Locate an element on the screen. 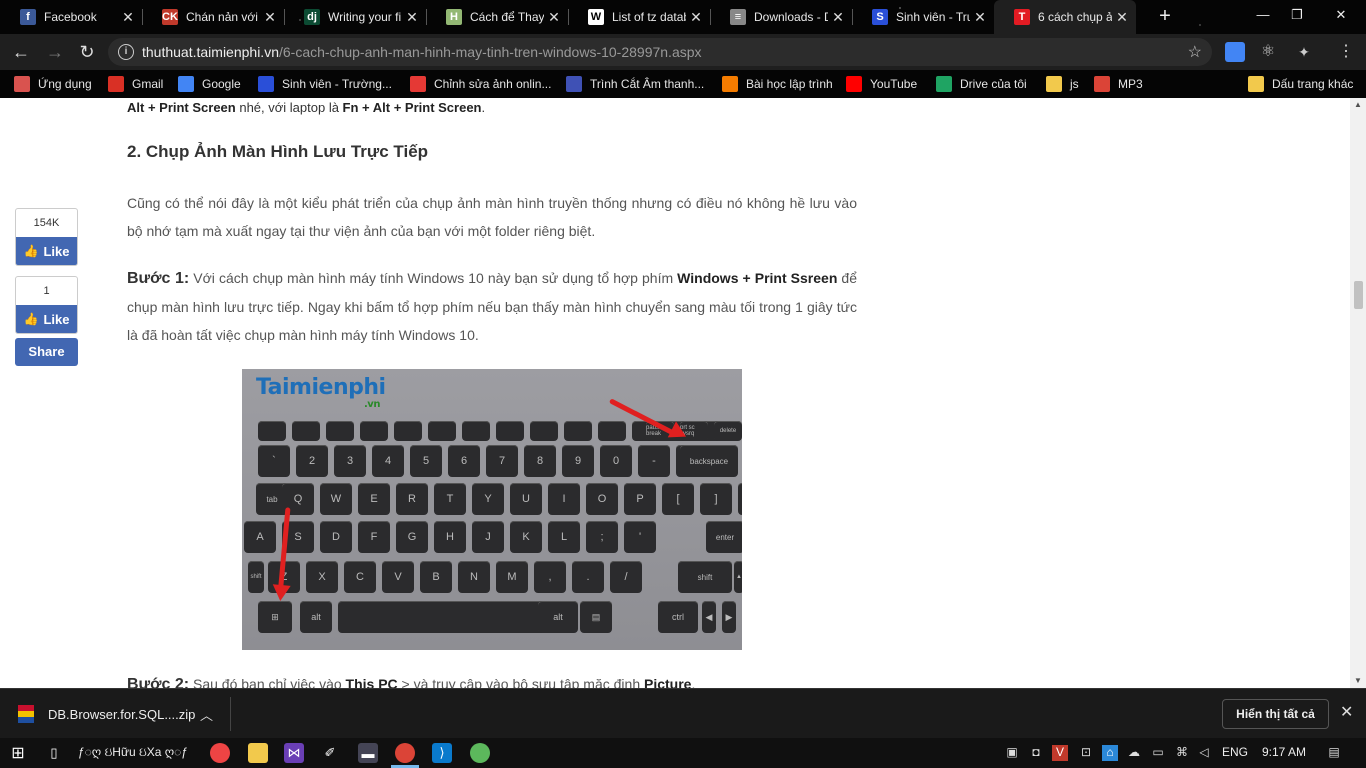  tab-title: List of tz datab is located at coordinates (649, 17).